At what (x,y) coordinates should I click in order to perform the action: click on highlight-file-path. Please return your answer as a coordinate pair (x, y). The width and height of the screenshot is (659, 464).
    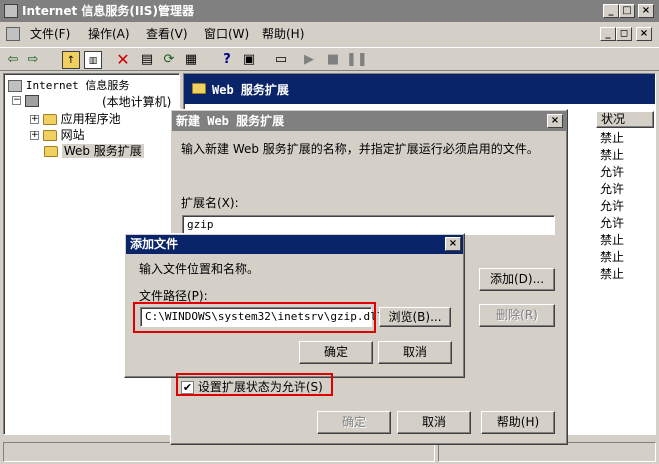
    Looking at the image, I should click on (254, 317).